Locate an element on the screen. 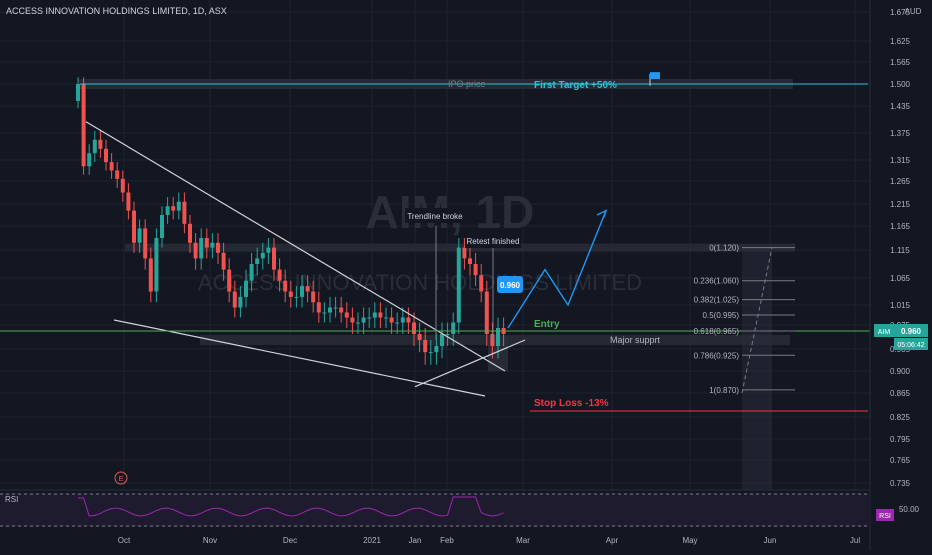  y-tick-label: 0.825 is located at coordinates (900, 417).